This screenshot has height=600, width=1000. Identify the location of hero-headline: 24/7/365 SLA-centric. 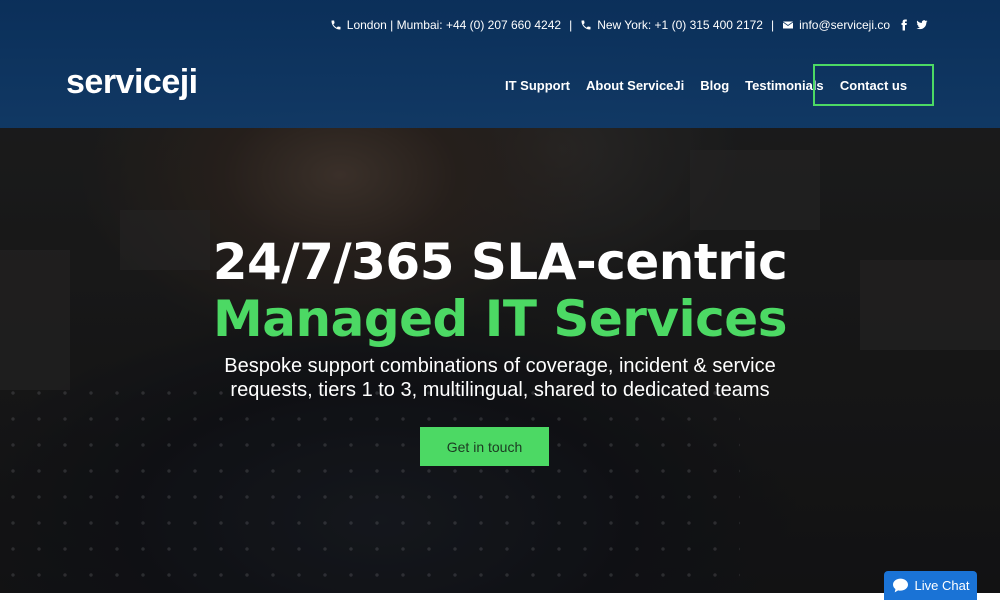
(500, 262).